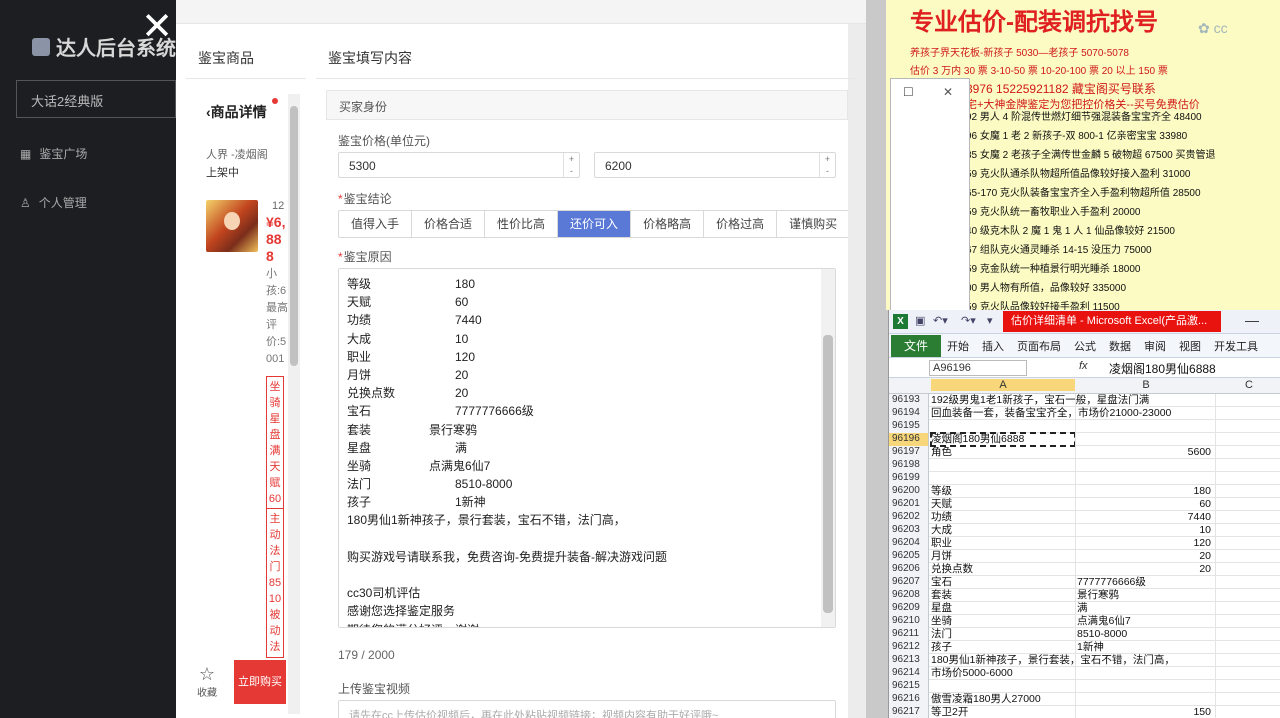  What do you see at coordinates (909, 543) in the screenshot?
I see `row-number: 96204` at bounding box center [909, 543].